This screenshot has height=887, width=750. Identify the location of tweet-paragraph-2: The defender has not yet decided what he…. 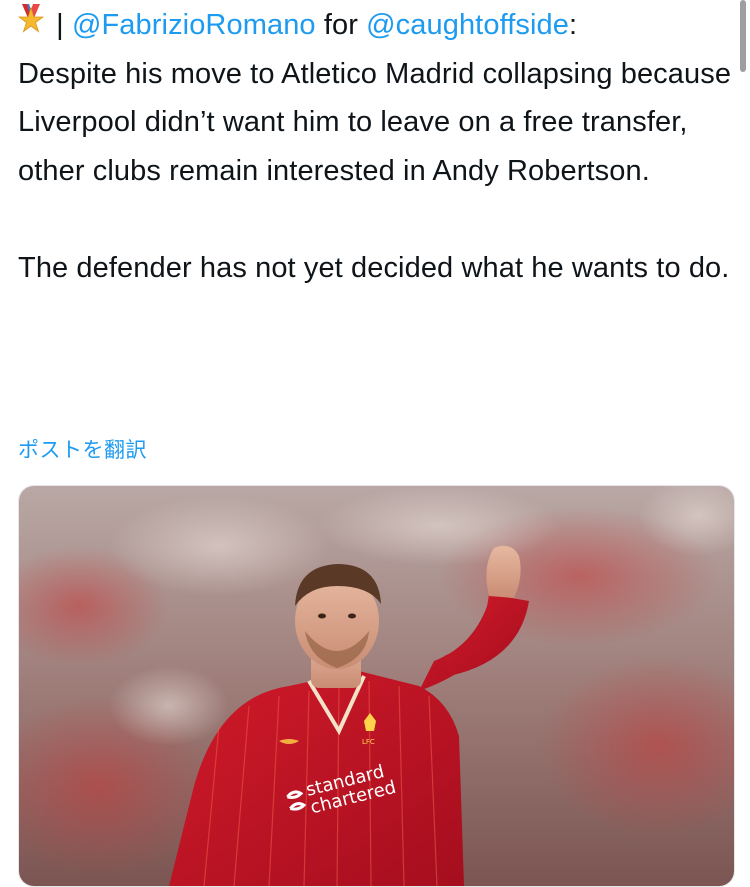
(374, 267).